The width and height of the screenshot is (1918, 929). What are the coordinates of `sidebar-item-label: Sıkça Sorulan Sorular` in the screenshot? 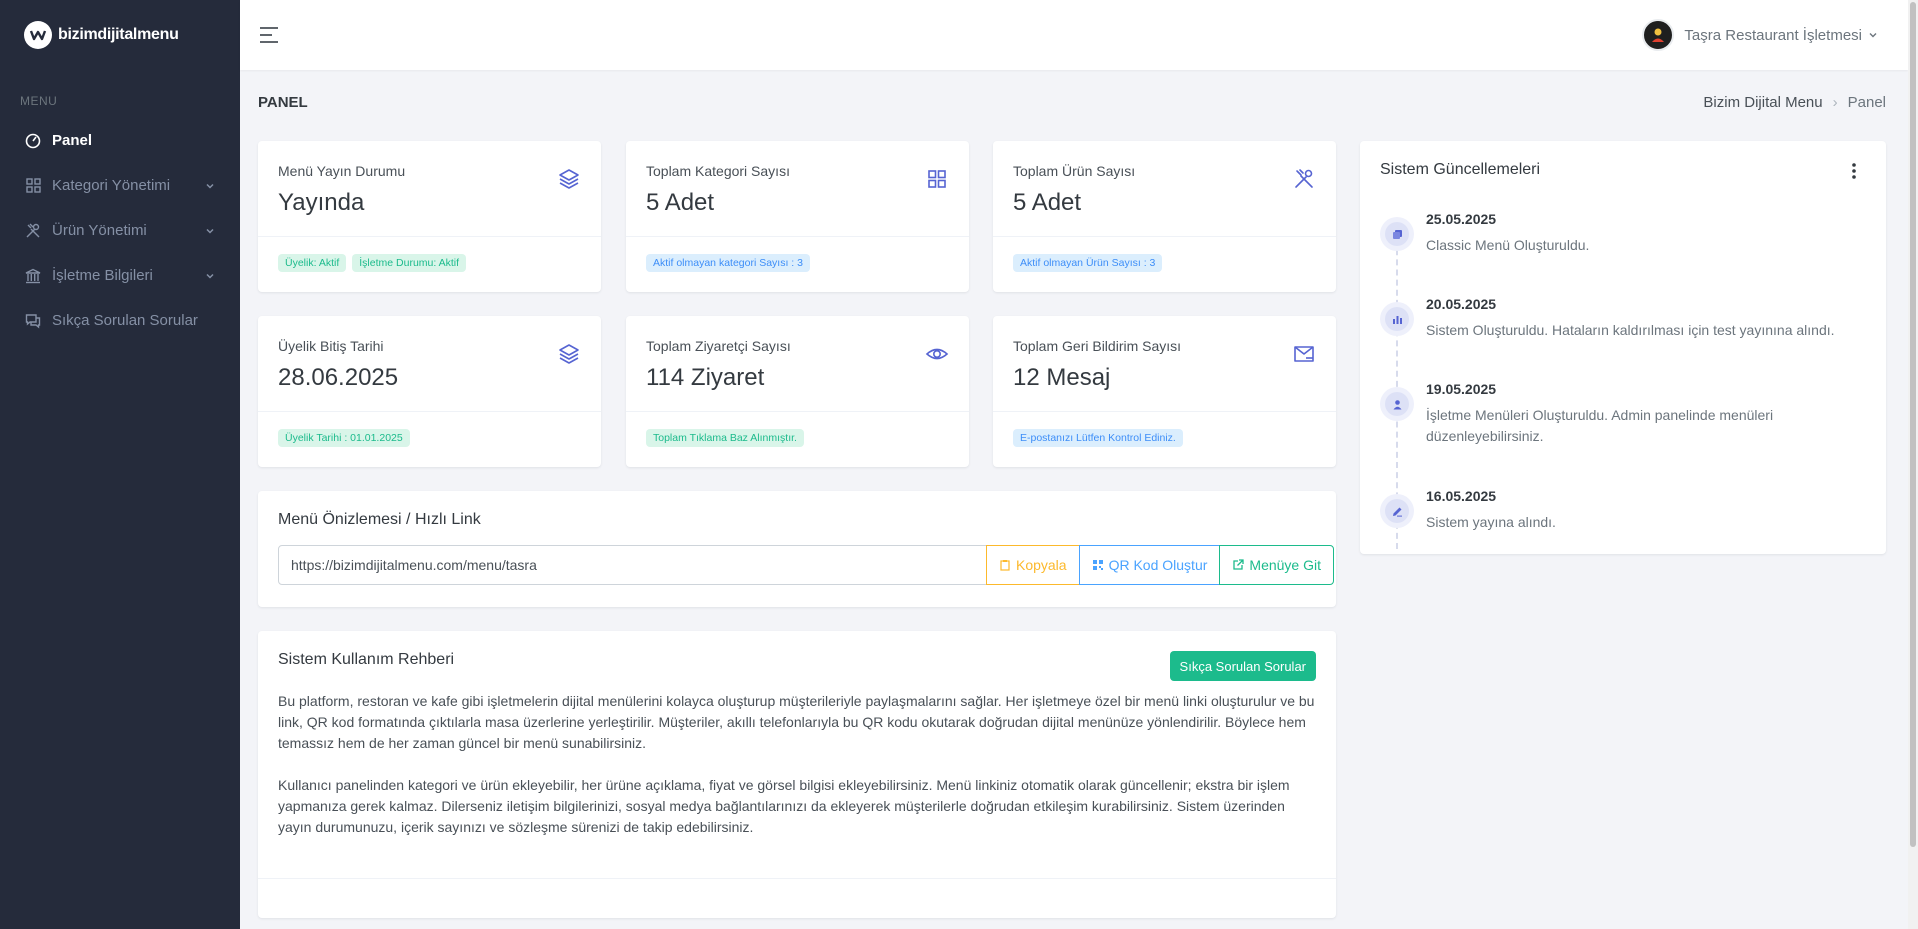 It's located at (125, 320).